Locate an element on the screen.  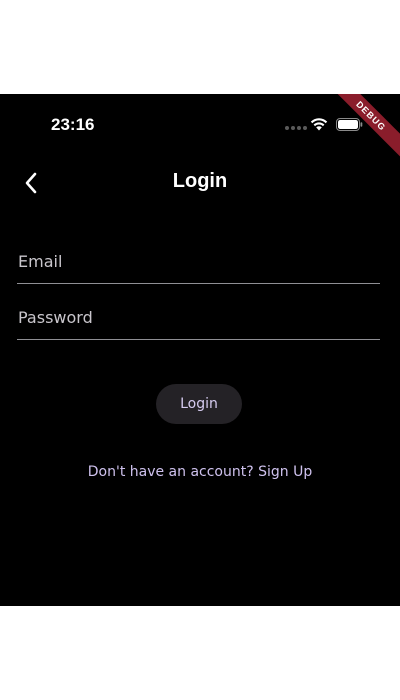
status-time: 23:16 is located at coordinates (73, 124).